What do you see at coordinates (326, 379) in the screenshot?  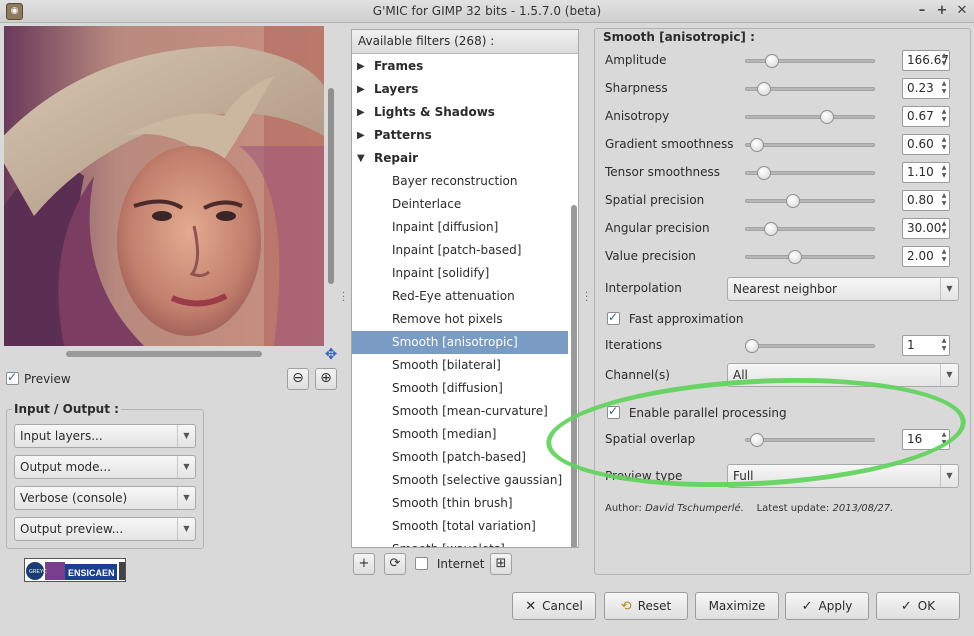 I see `zoom-in-button: ⊕` at bounding box center [326, 379].